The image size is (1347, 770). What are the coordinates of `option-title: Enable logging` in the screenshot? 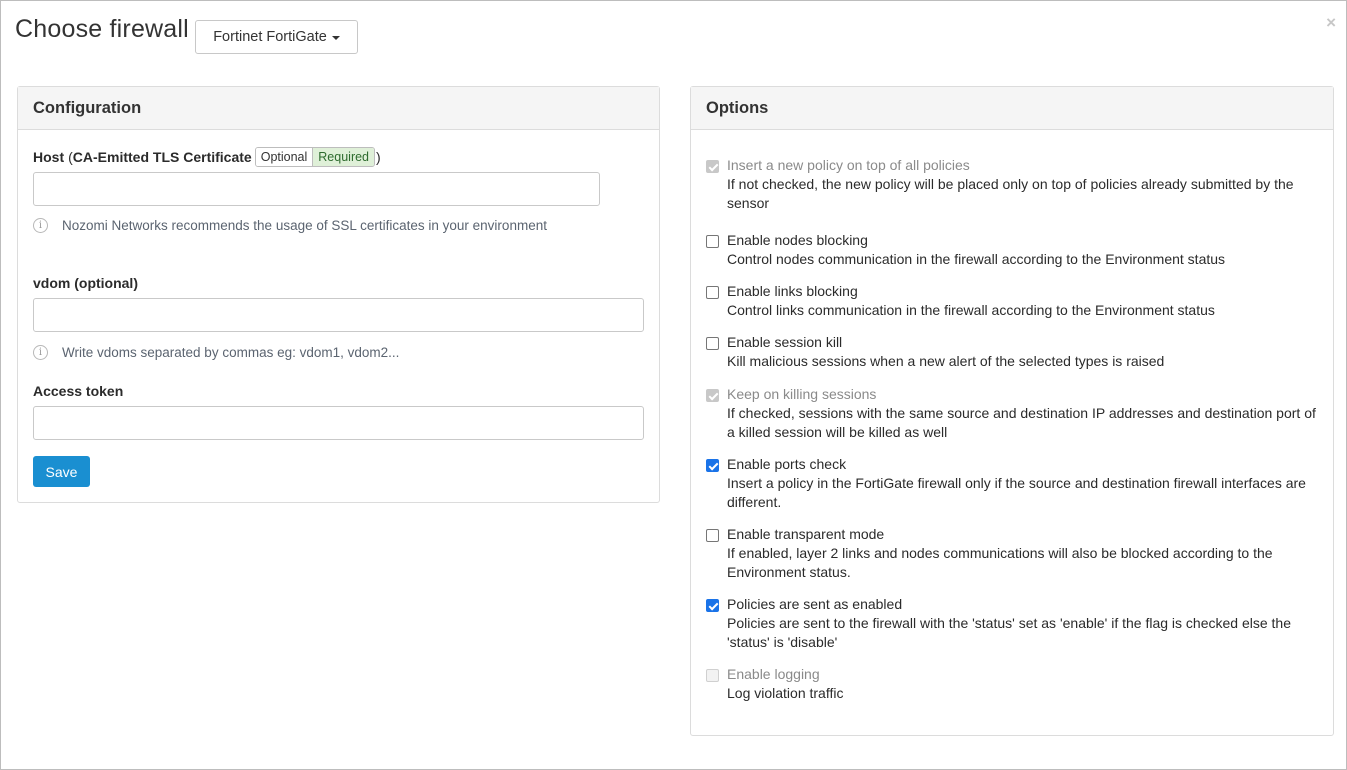 It's located at (773, 674).